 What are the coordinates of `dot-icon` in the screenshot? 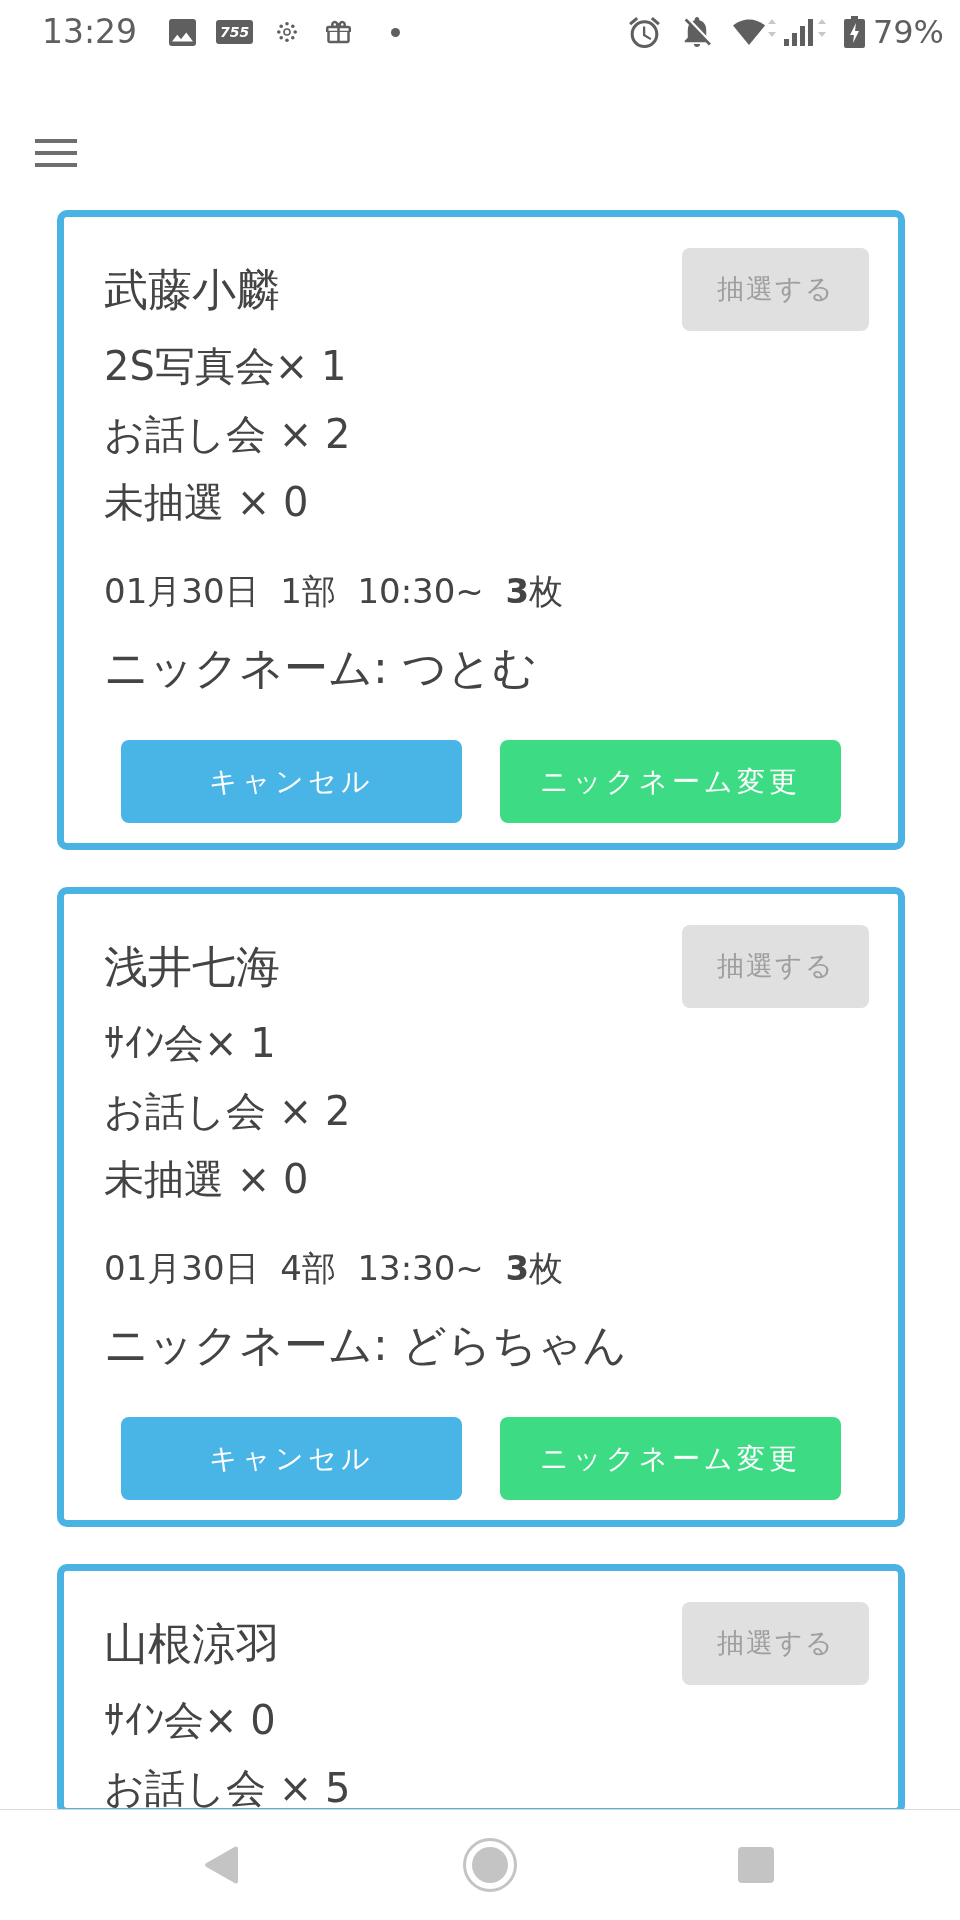 It's located at (396, 32).